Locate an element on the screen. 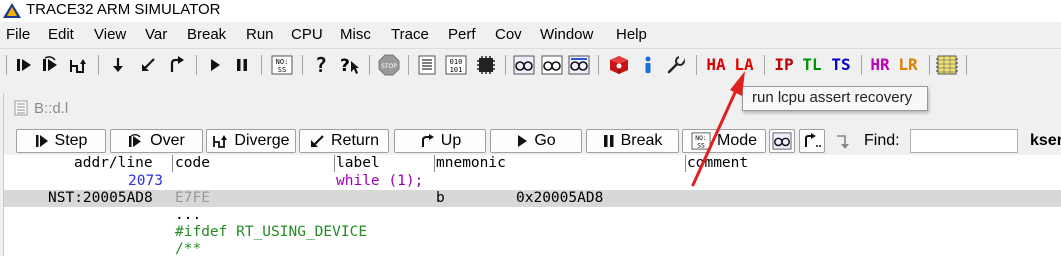 The height and width of the screenshot is (256, 1061). svg-text: 010 is located at coordinates (456, 62).